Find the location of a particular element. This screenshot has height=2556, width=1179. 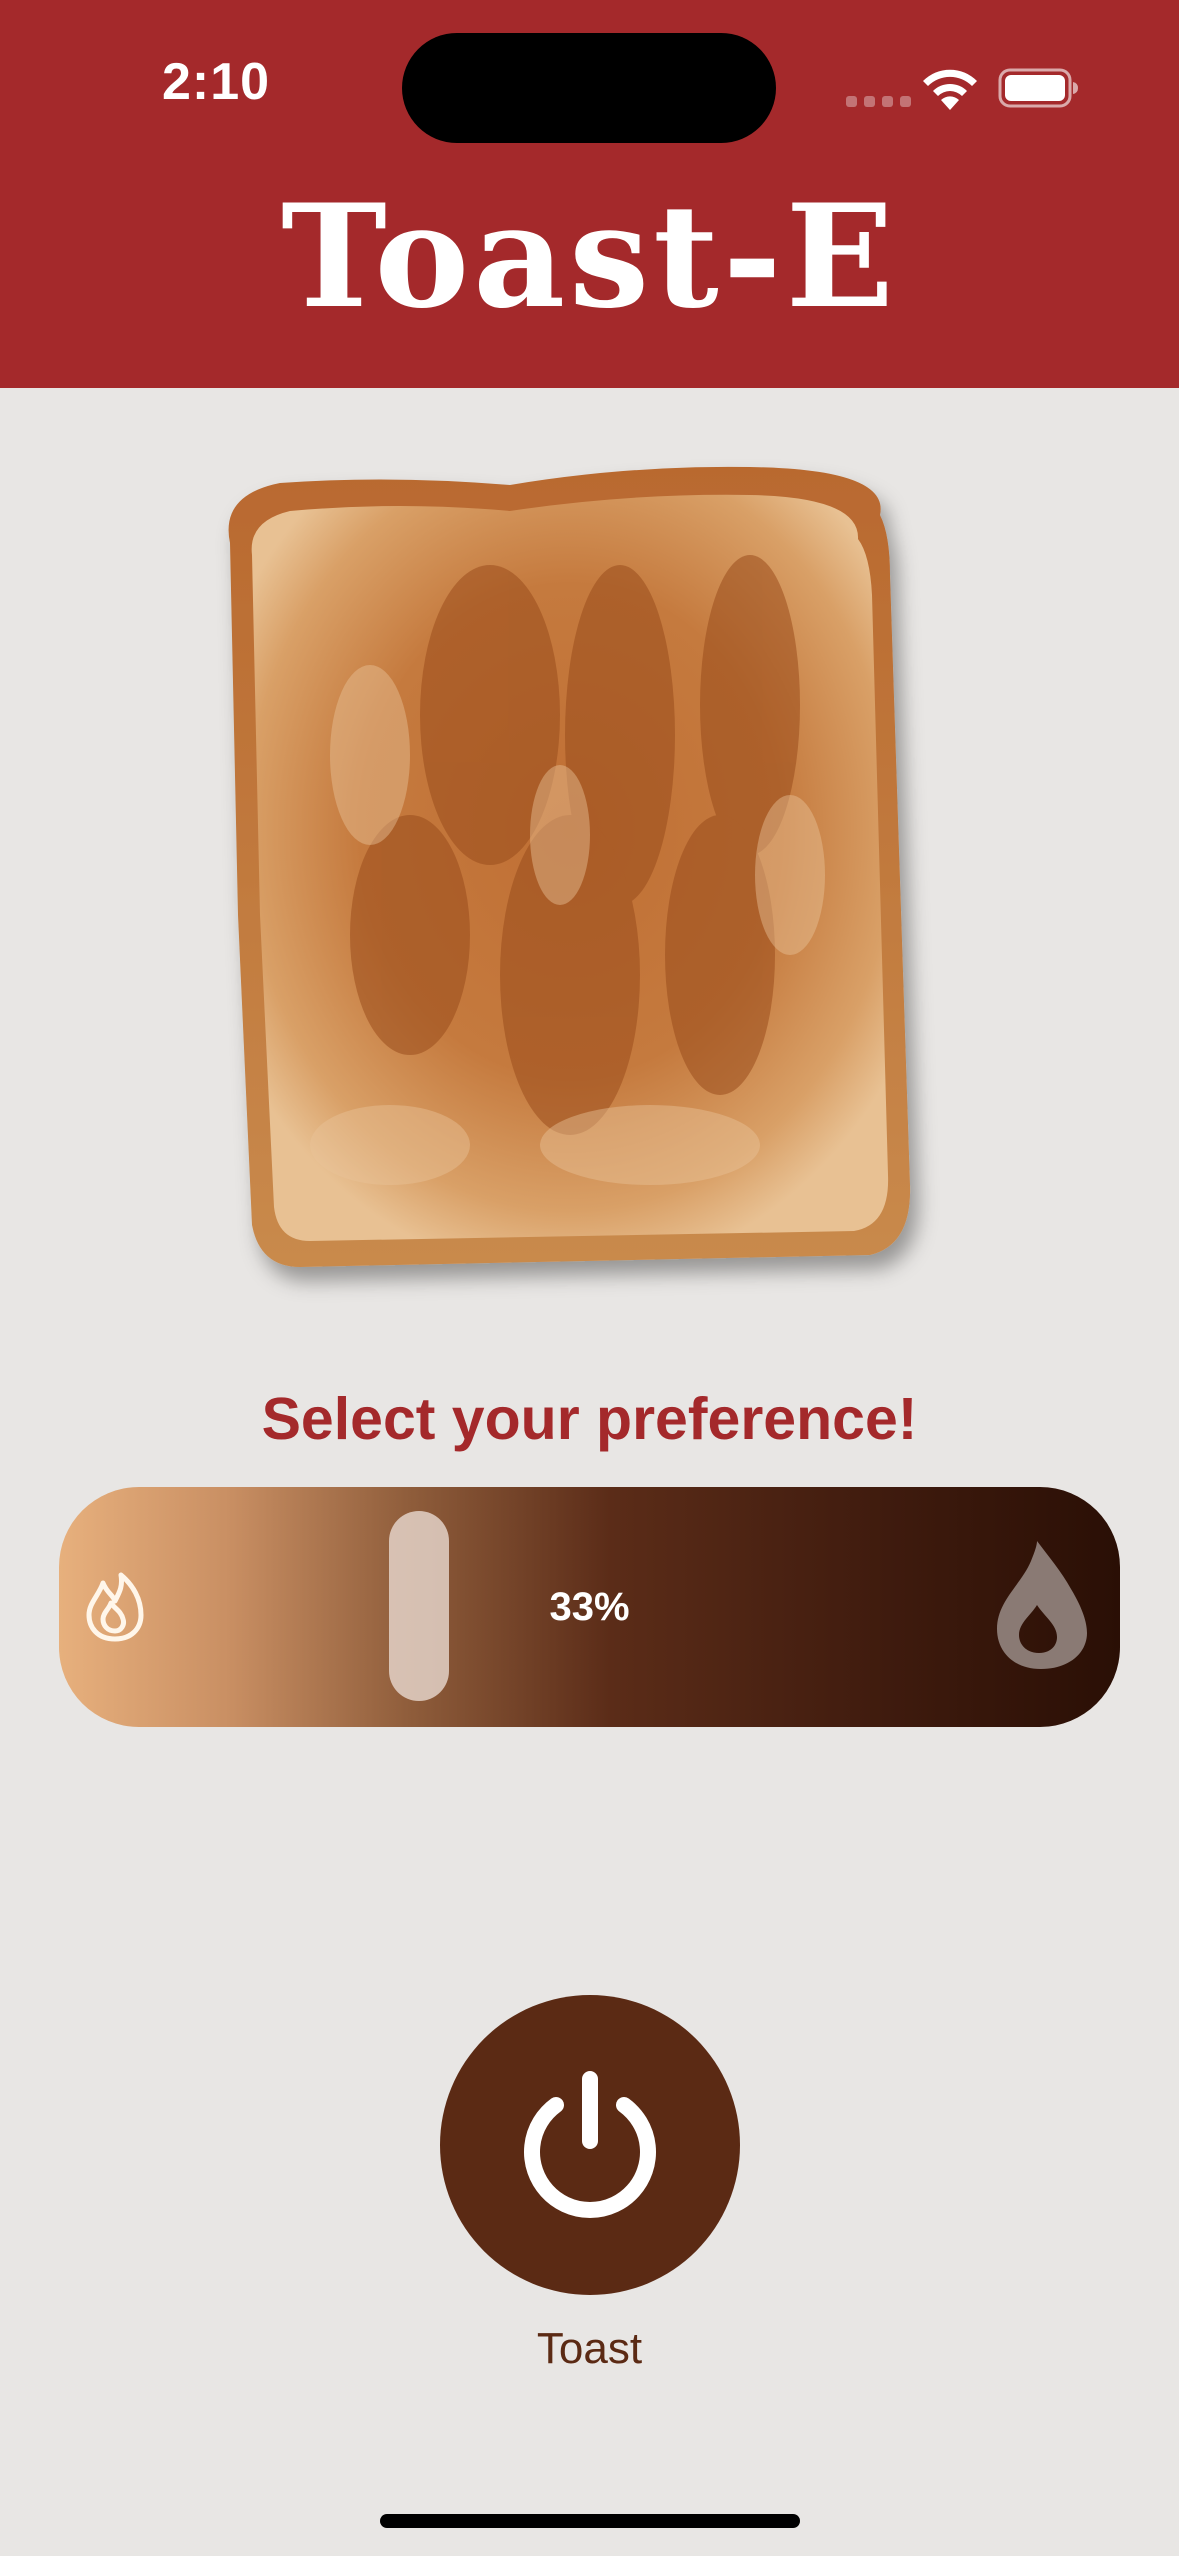

toast-level-slider: 33% is located at coordinates (589, 1607).